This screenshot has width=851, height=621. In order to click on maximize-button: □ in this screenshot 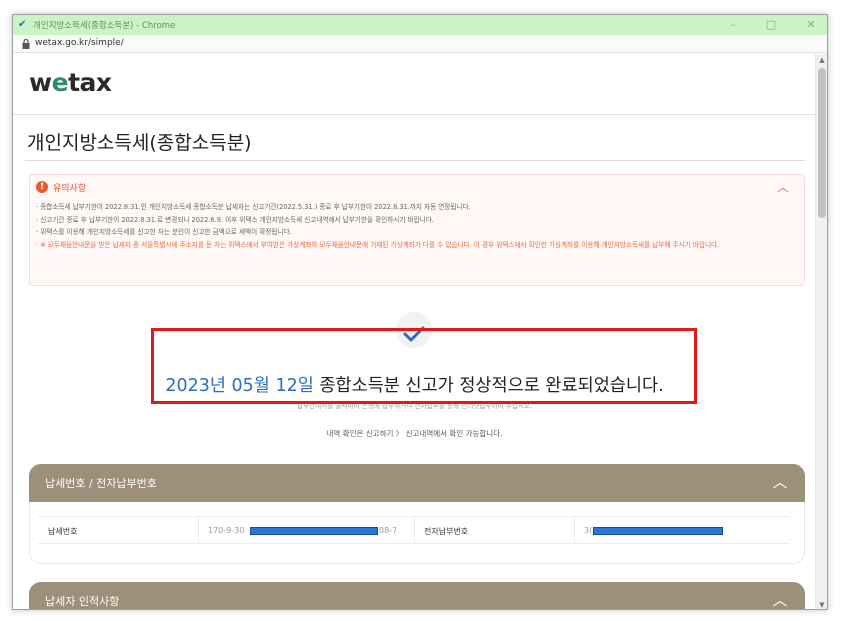, I will do `click(771, 25)`.